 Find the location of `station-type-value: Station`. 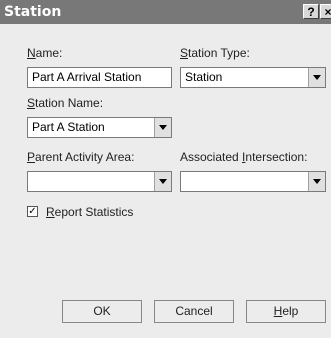

station-type-value: Station is located at coordinates (204, 77).